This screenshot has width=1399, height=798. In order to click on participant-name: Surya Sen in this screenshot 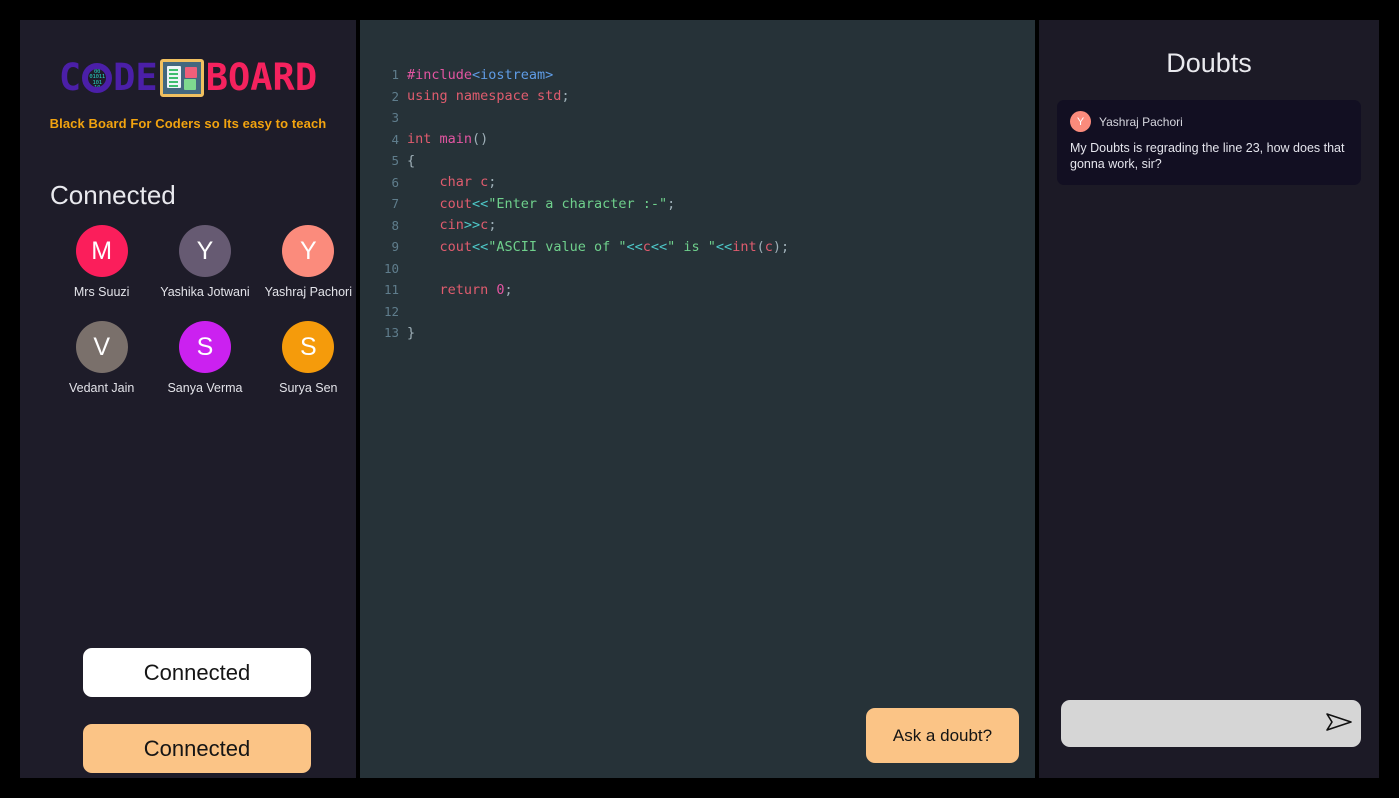, I will do `click(308, 388)`.